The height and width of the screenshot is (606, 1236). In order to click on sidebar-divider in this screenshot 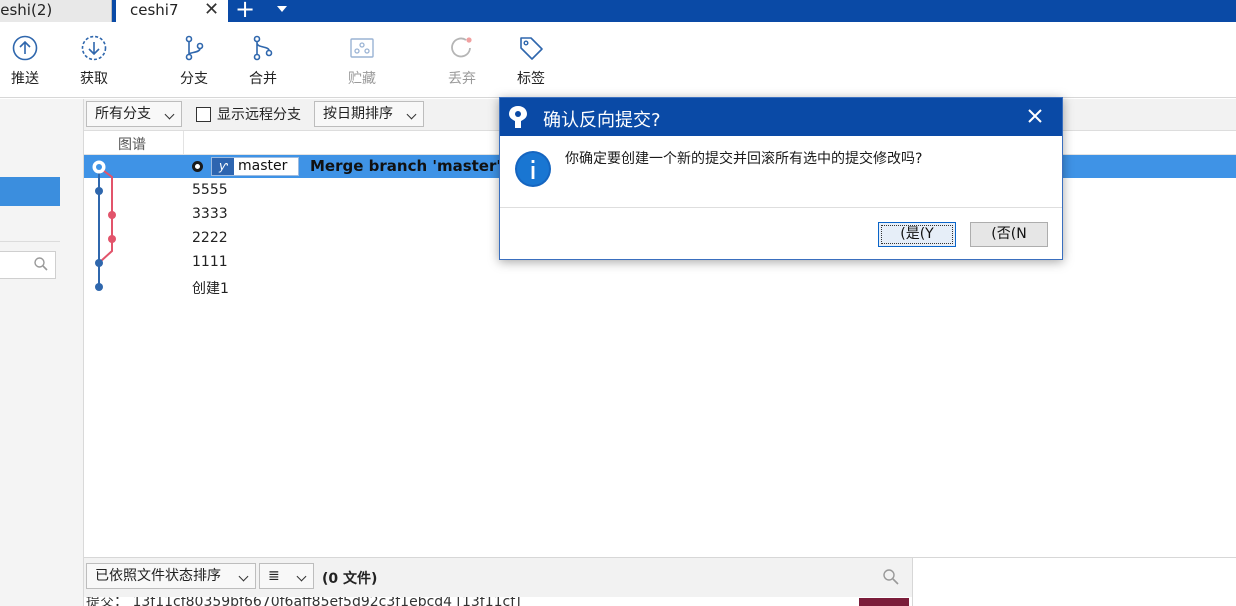, I will do `click(30, 241)`.